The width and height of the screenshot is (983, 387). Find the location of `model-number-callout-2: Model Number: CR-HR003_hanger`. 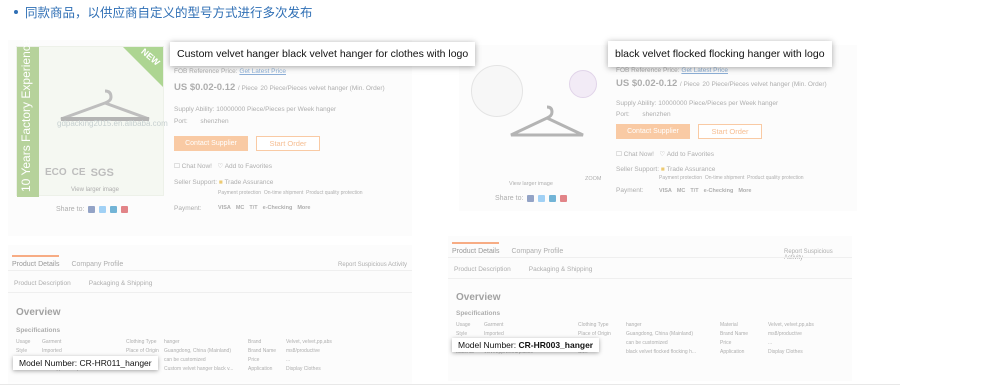

model-number-callout-2: Model Number: CR-HR003_hanger is located at coordinates (526, 345).